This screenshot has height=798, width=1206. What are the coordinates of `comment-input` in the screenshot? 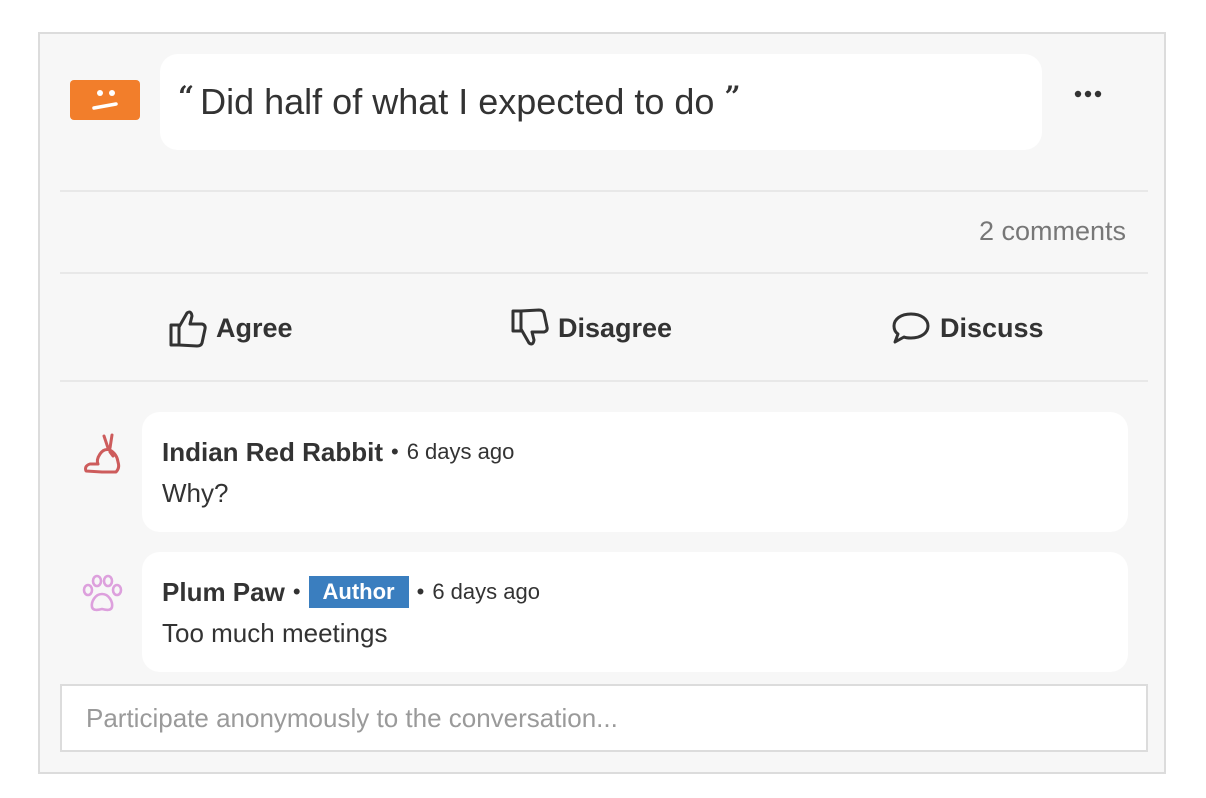 It's located at (604, 718).